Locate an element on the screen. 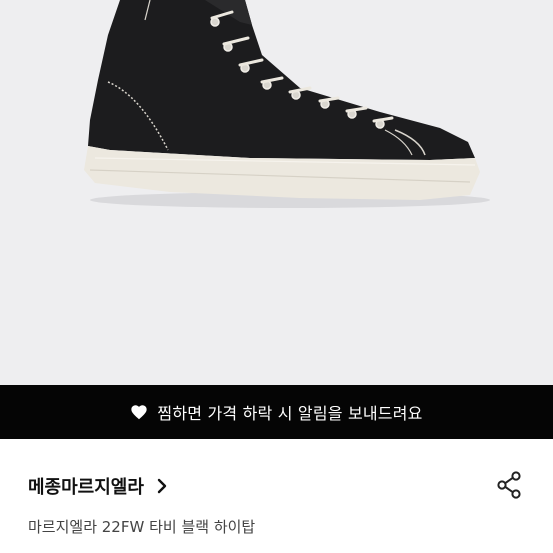 The image size is (553, 553). brand-name: 메종마르지엘라 is located at coordinates (86, 487).